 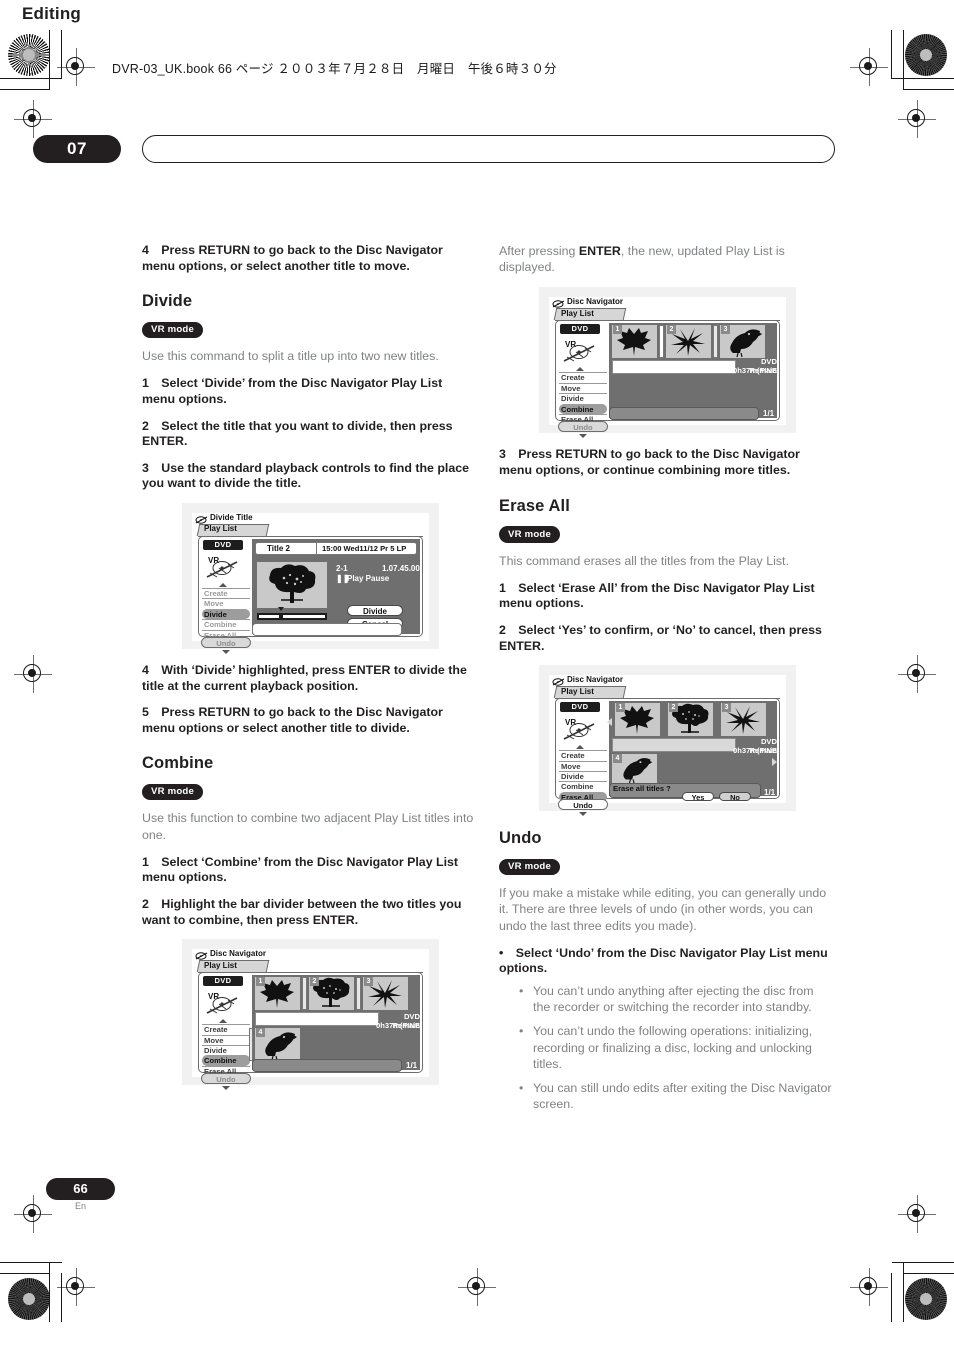 What do you see at coordinates (520, 838) in the screenshot?
I see `section-heading-undo: Undo` at bounding box center [520, 838].